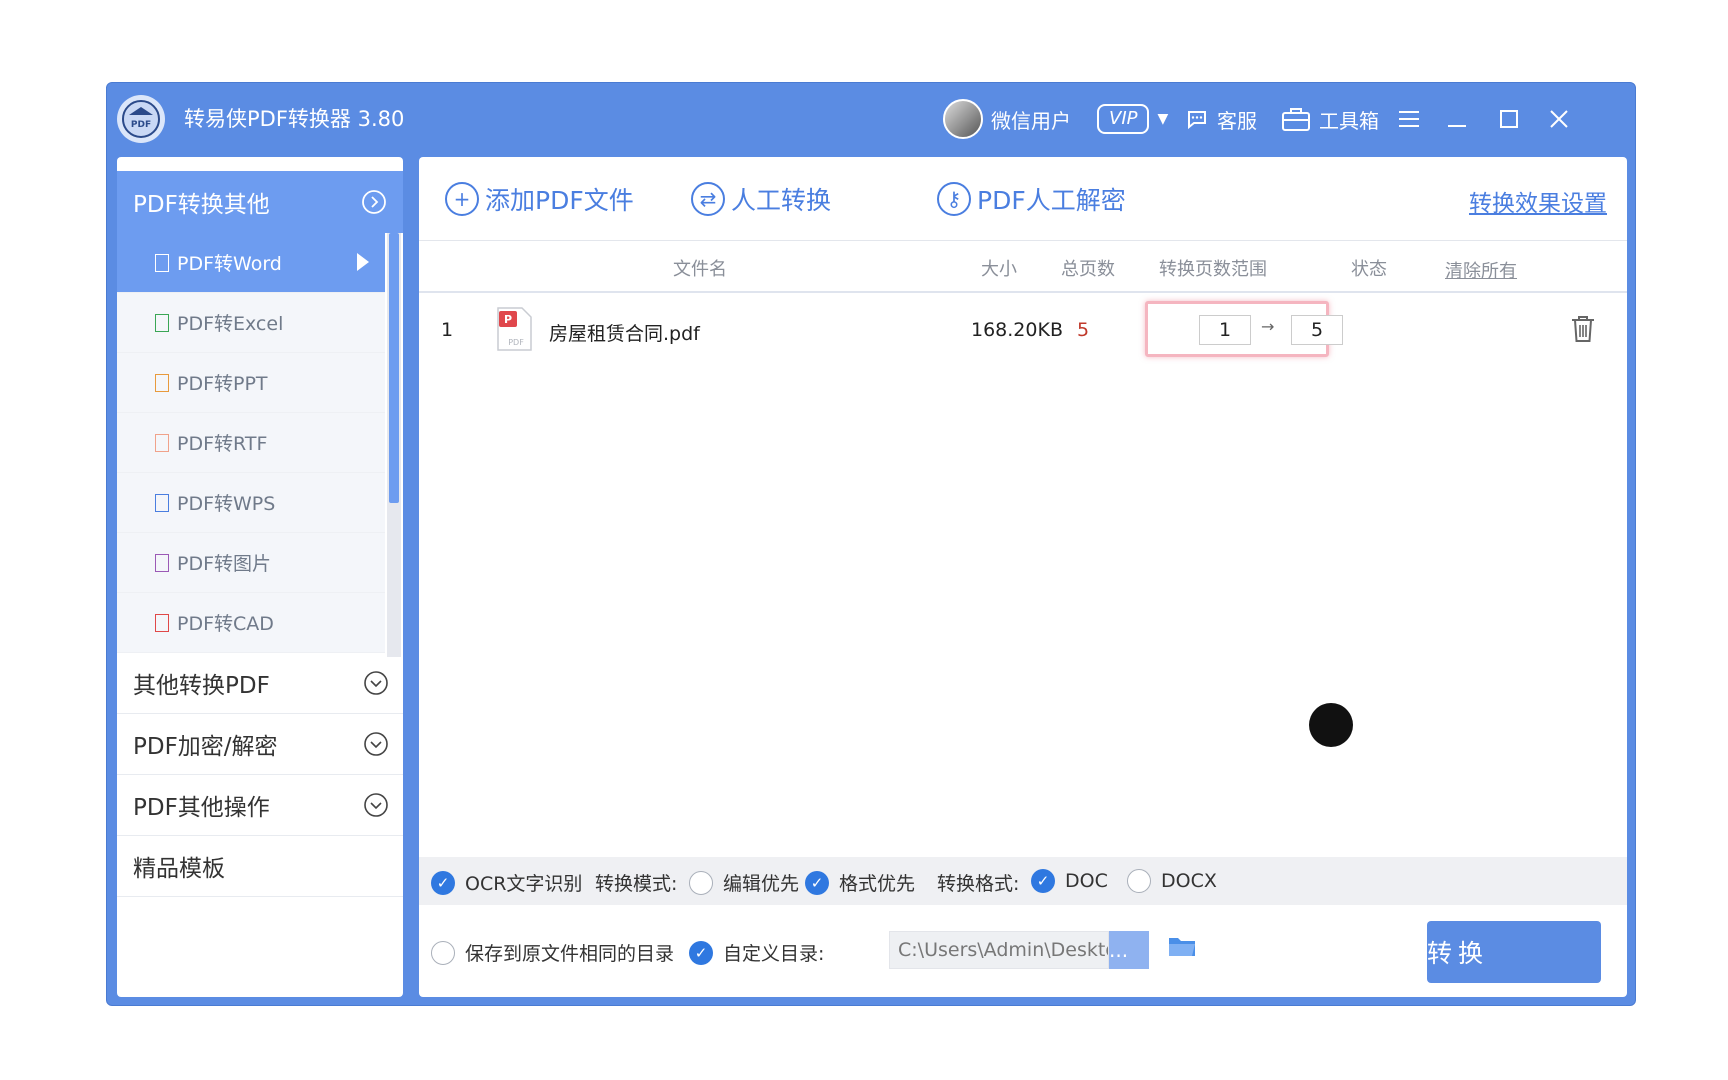 The width and height of the screenshot is (1728, 1080). Describe the element at coordinates (205, 747) in the screenshot. I see `section-label: PDF加密/解密` at that location.